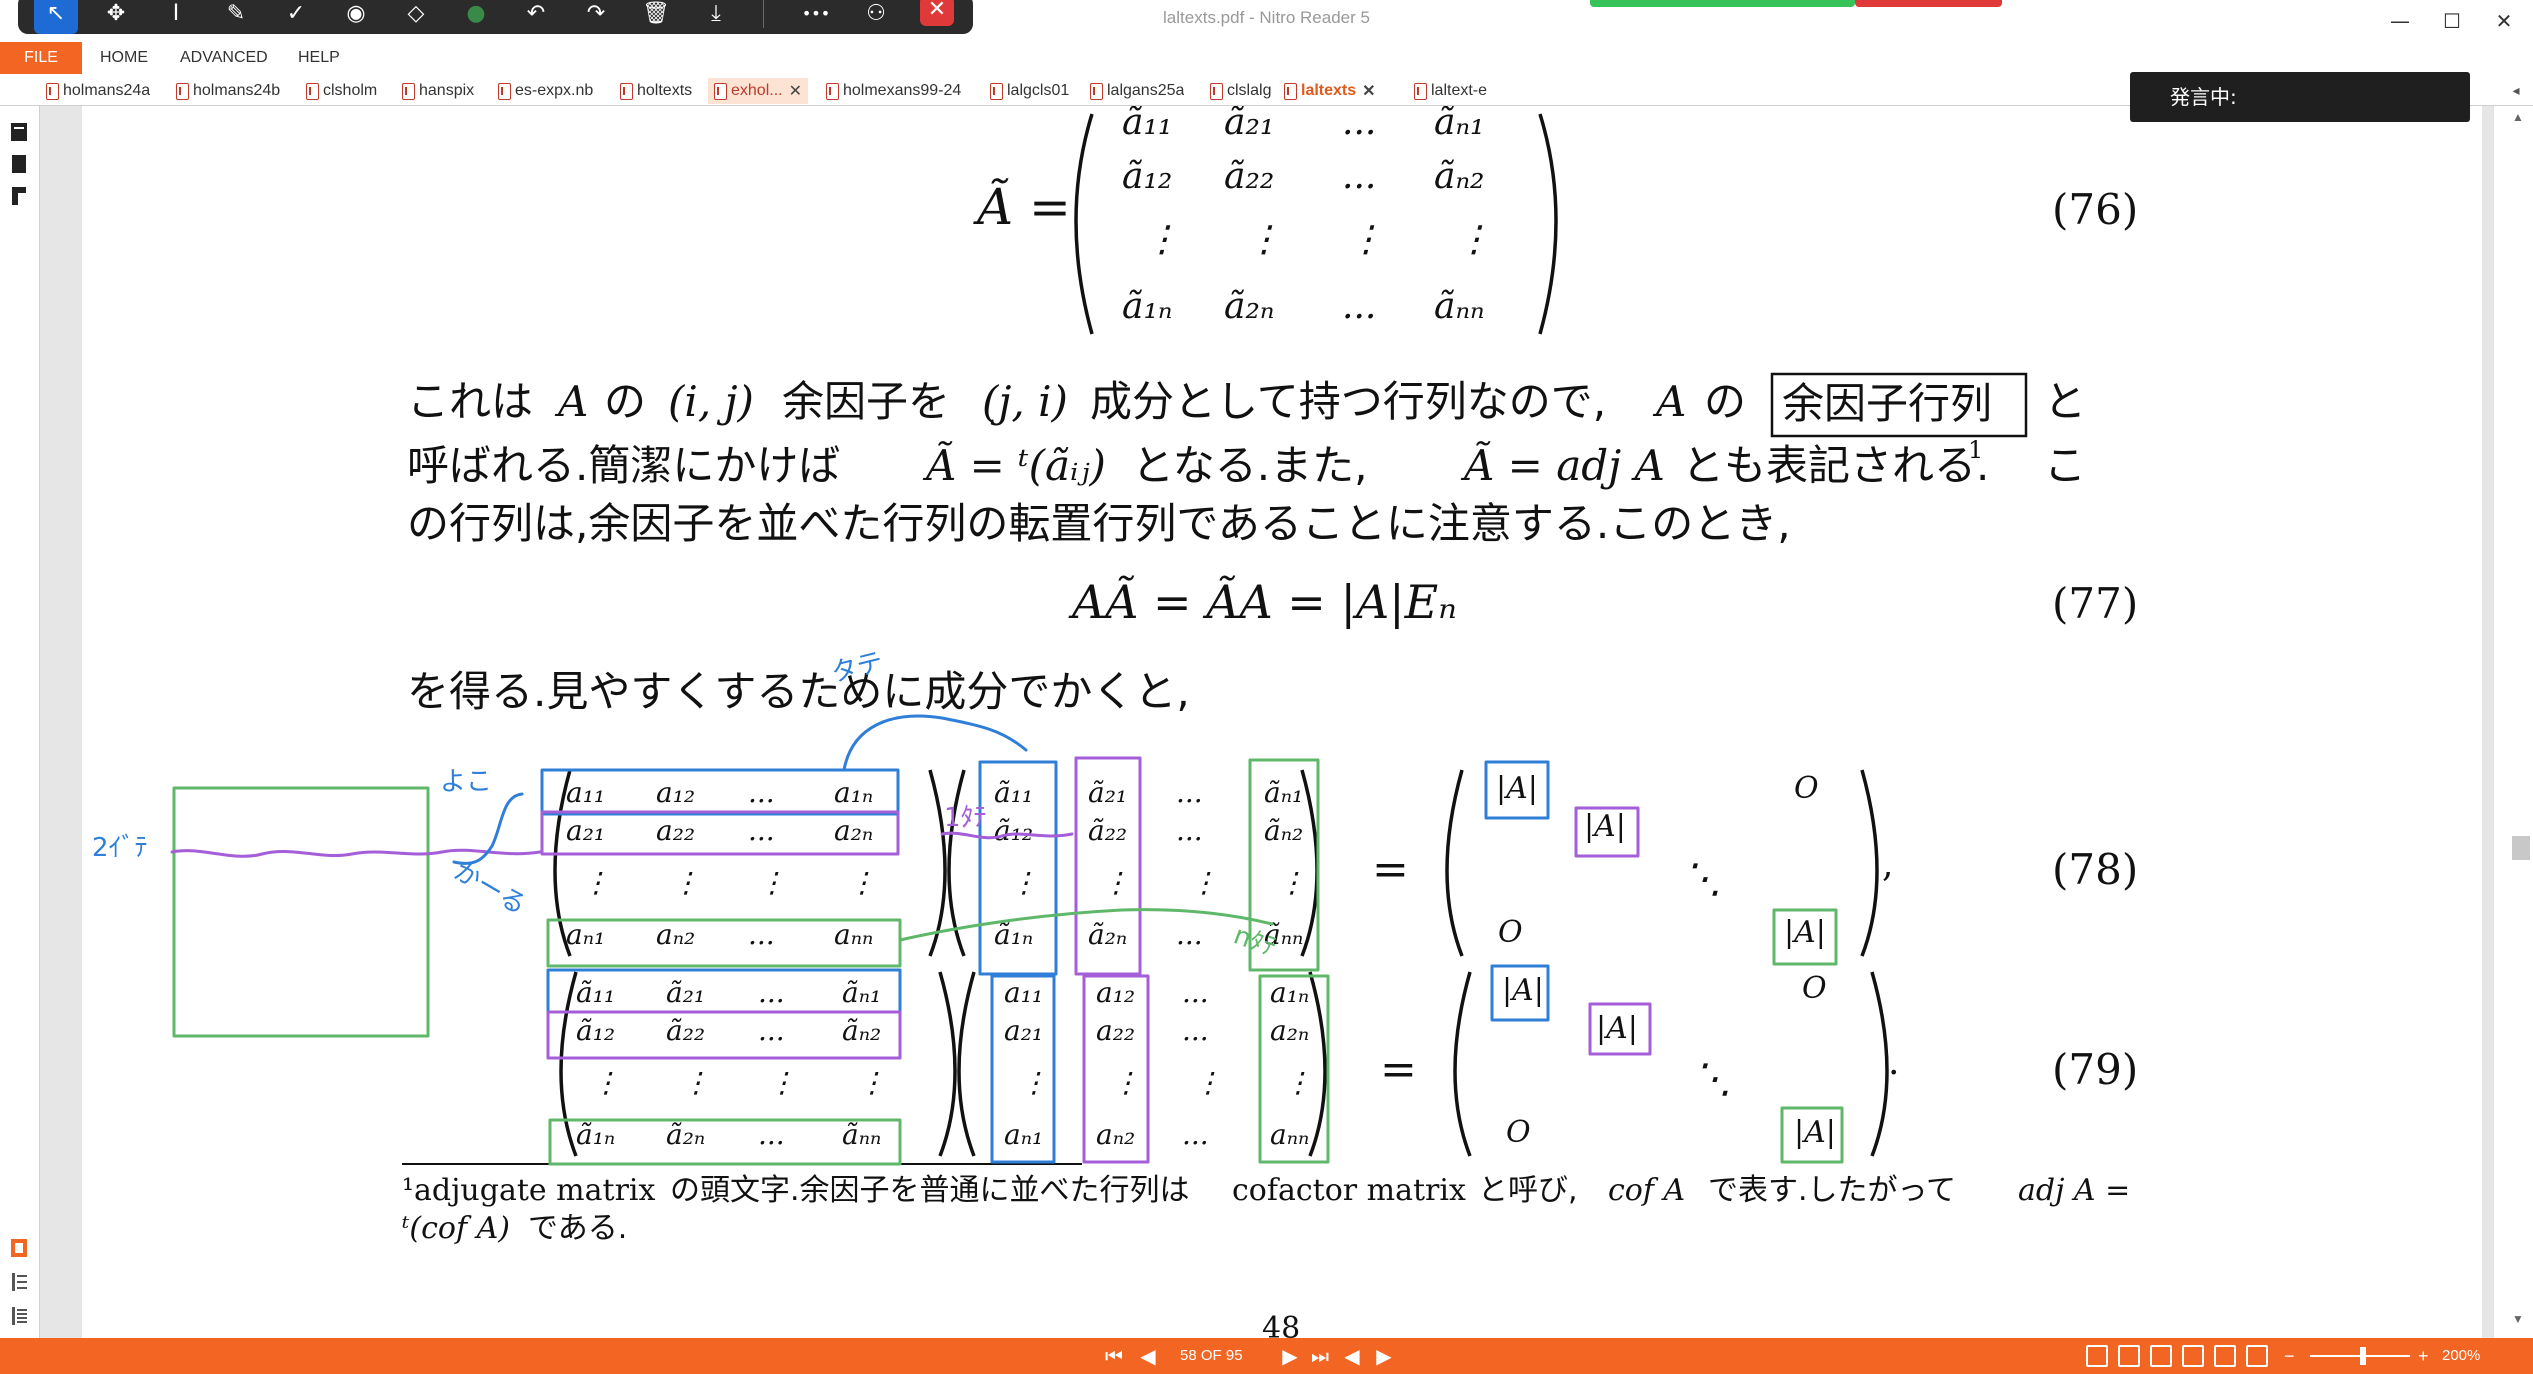  I want to click on tab-holmans24b: holmans24b, so click(228, 91).